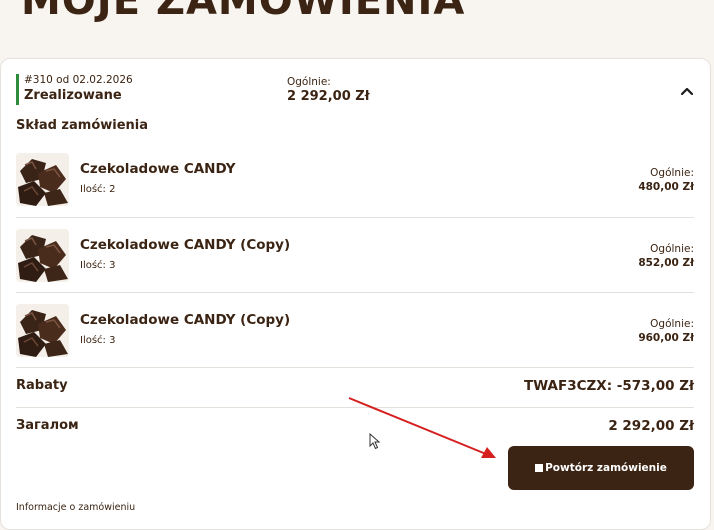 This screenshot has width=714, height=530. Describe the element at coordinates (157, 169) in the screenshot. I see `item-name: Czekoladowe CANDY` at that location.